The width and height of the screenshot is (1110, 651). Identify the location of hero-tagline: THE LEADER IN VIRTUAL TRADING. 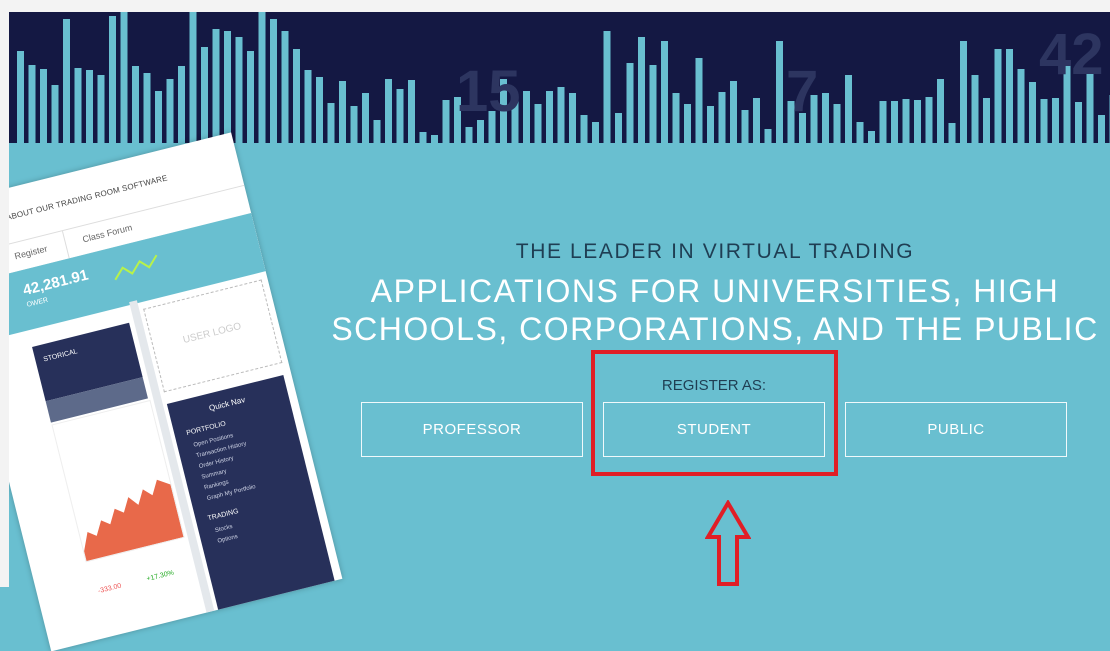
(715, 252).